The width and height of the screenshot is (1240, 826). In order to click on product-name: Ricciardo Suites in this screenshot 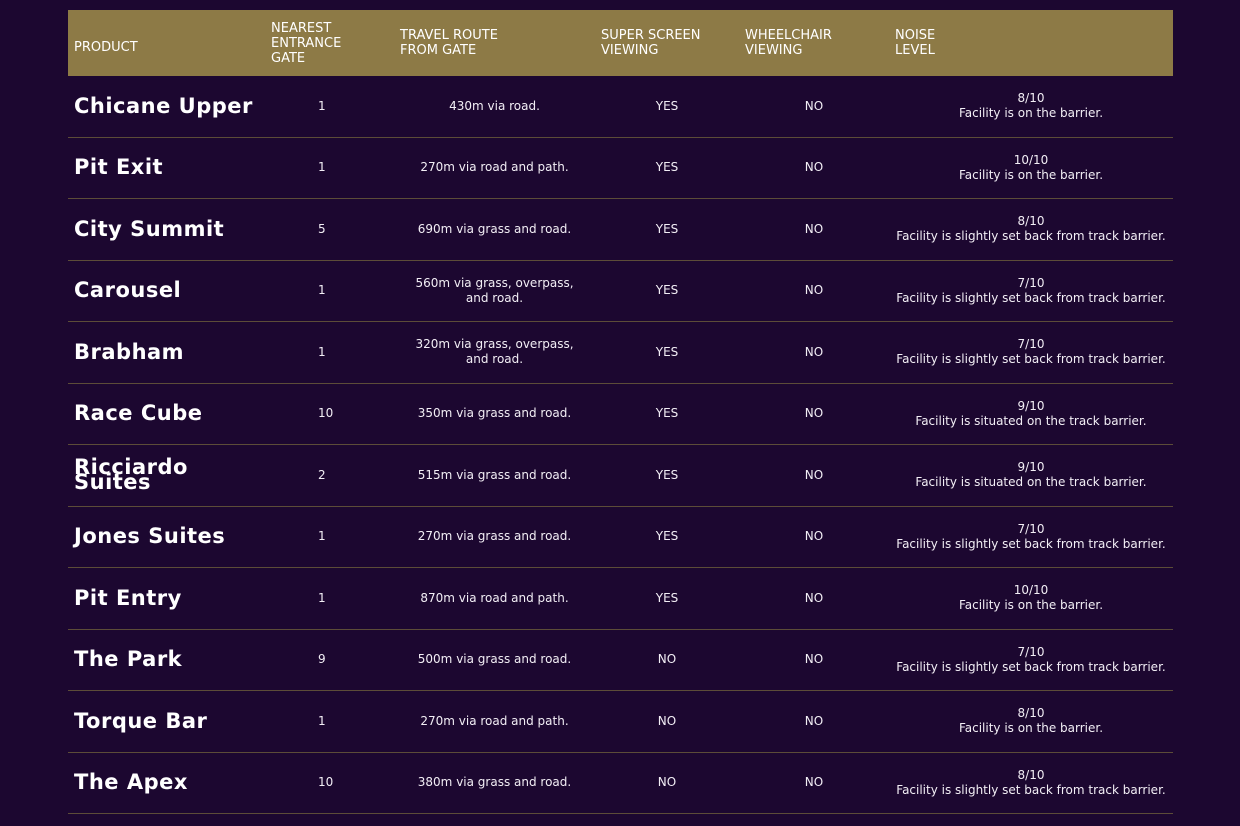, I will do `click(131, 475)`.